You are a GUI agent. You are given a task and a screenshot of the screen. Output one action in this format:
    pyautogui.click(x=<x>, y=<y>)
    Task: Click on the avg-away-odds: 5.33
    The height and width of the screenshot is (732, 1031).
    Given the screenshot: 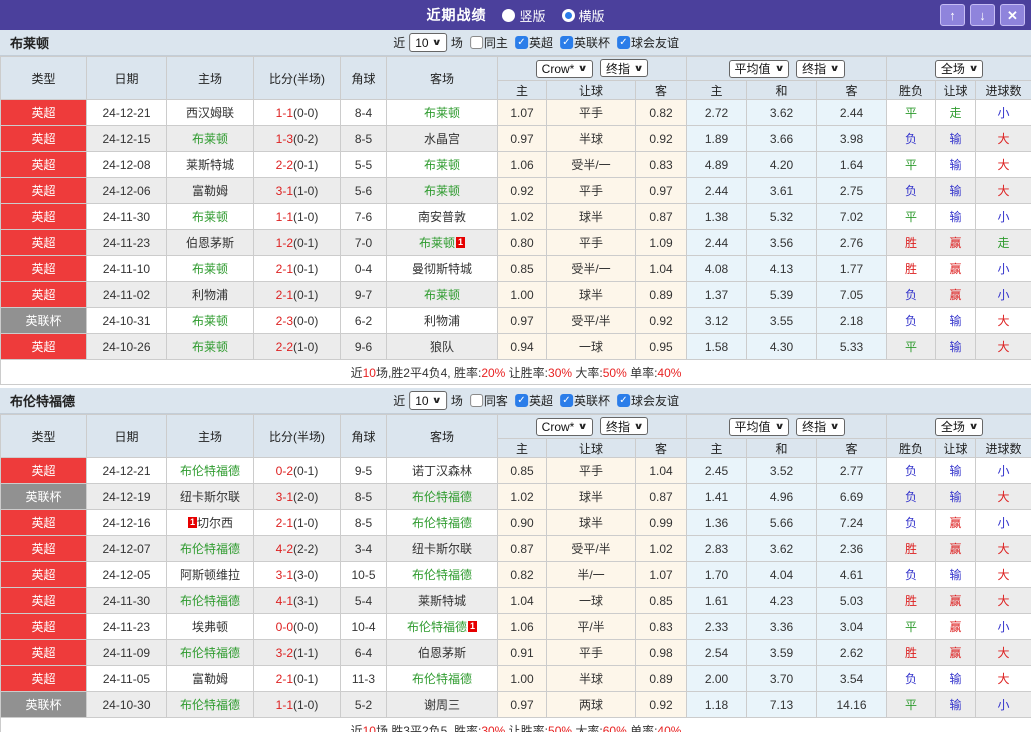 What is the action you would take?
    pyautogui.click(x=851, y=346)
    